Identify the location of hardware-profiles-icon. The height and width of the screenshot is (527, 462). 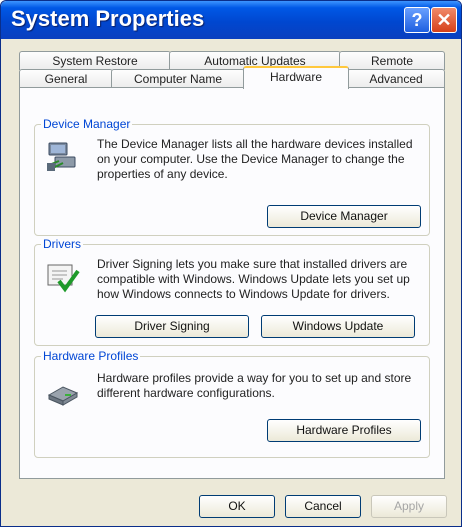
(63, 396).